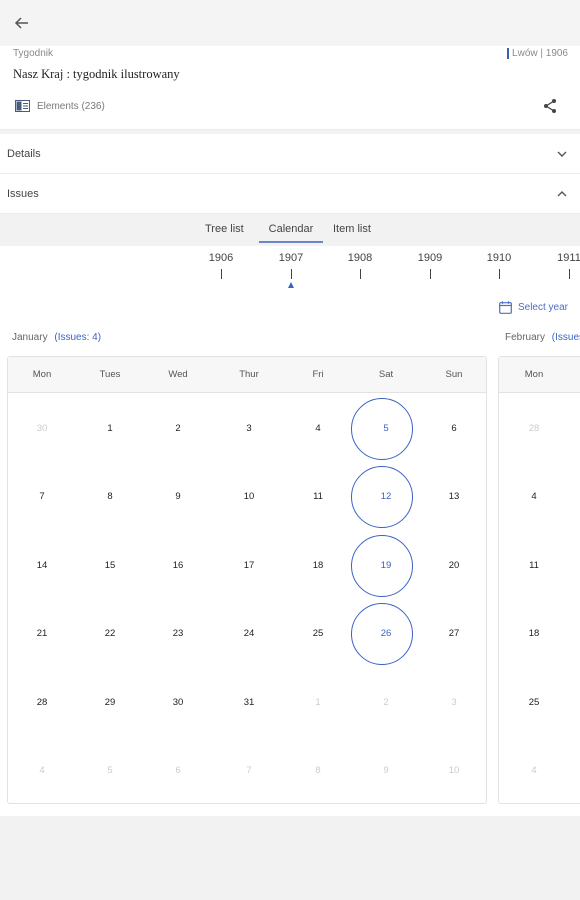 This screenshot has width=580, height=900. Describe the element at coordinates (499, 258) in the screenshot. I see `year-option: 1910` at that location.